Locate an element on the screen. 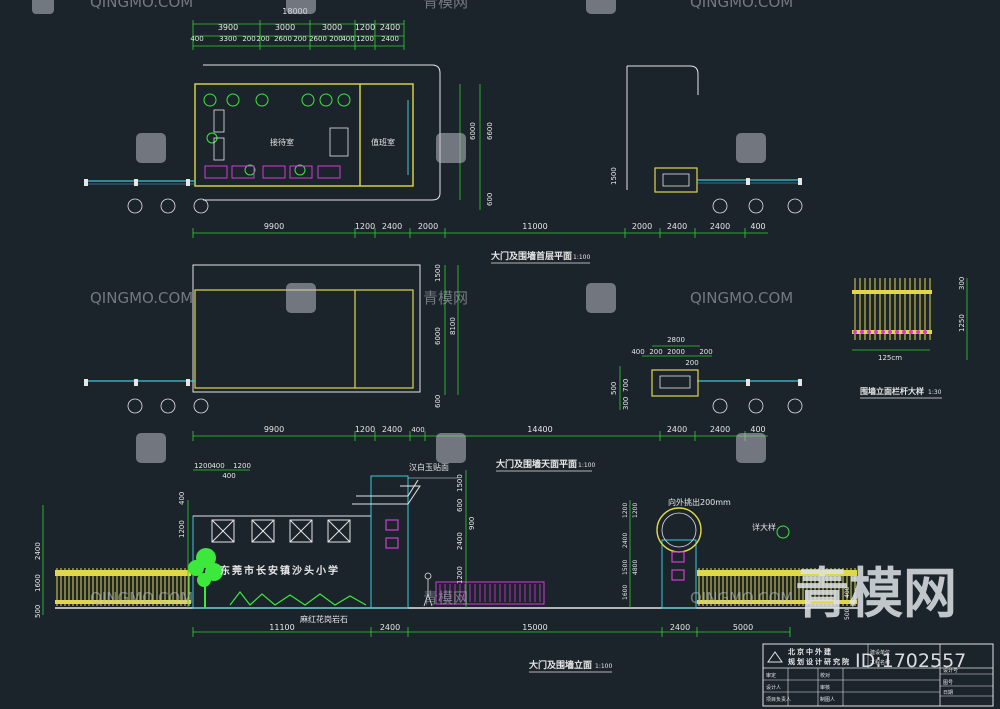 The width and height of the screenshot is (1000, 709). tb-right-3: 日期 is located at coordinates (948, 693).